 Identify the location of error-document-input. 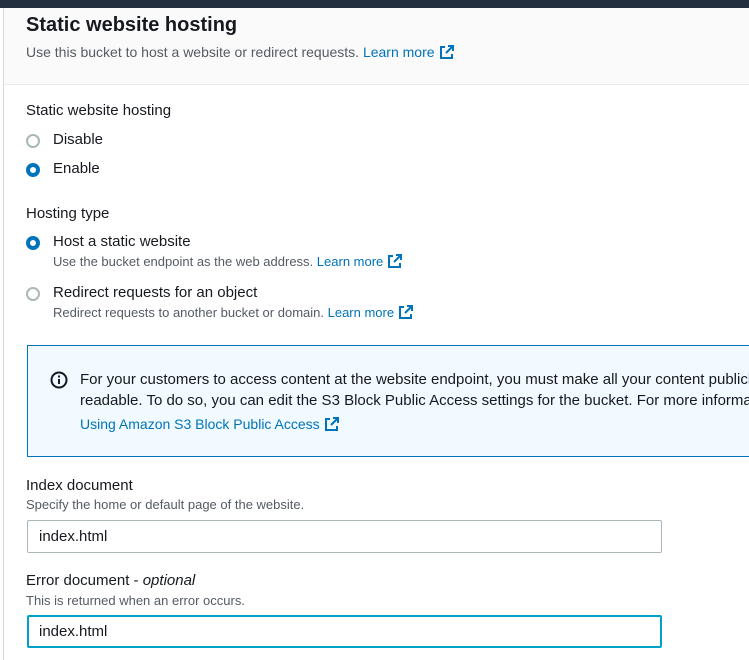
(344, 631).